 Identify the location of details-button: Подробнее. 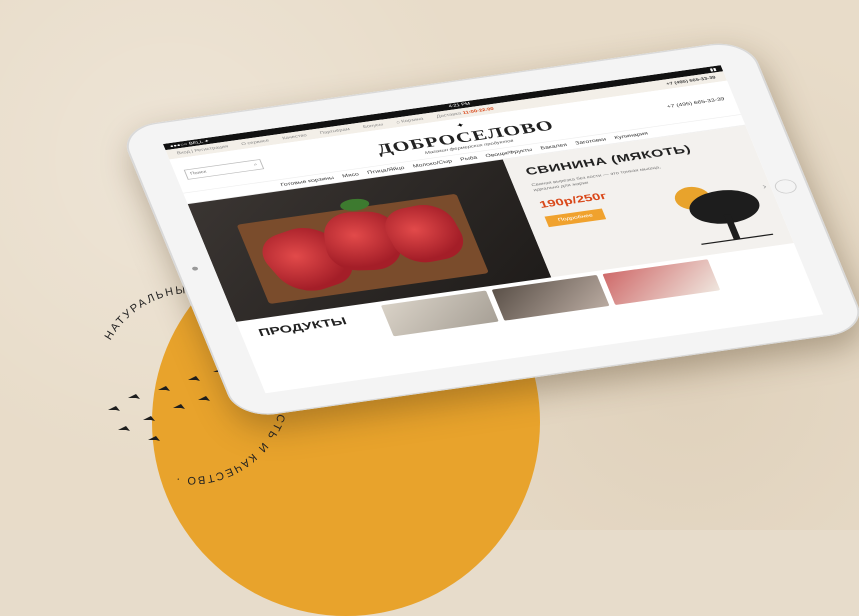
(575, 218).